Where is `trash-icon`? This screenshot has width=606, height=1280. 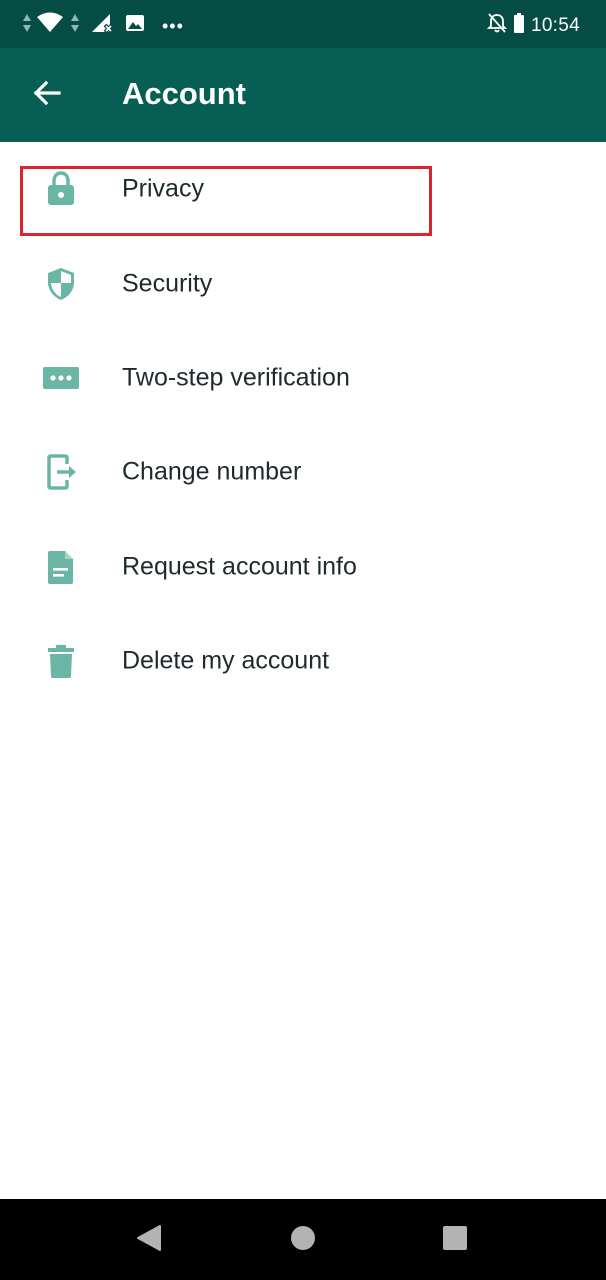 trash-icon is located at coordinates (61, 661).